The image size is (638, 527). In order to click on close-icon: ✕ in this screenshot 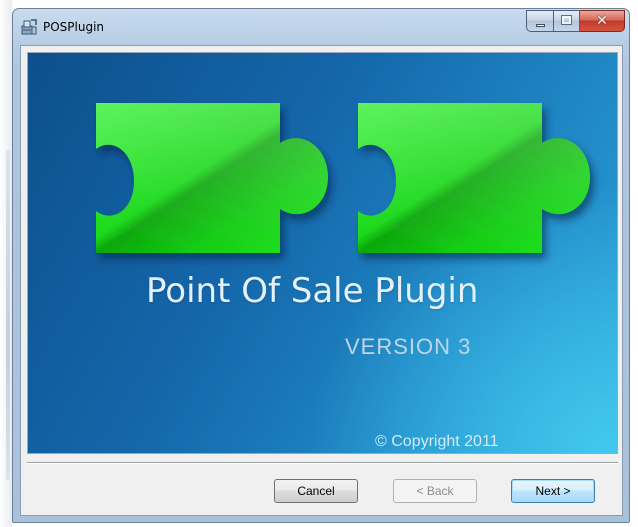, I will do `click(602, 21)`.